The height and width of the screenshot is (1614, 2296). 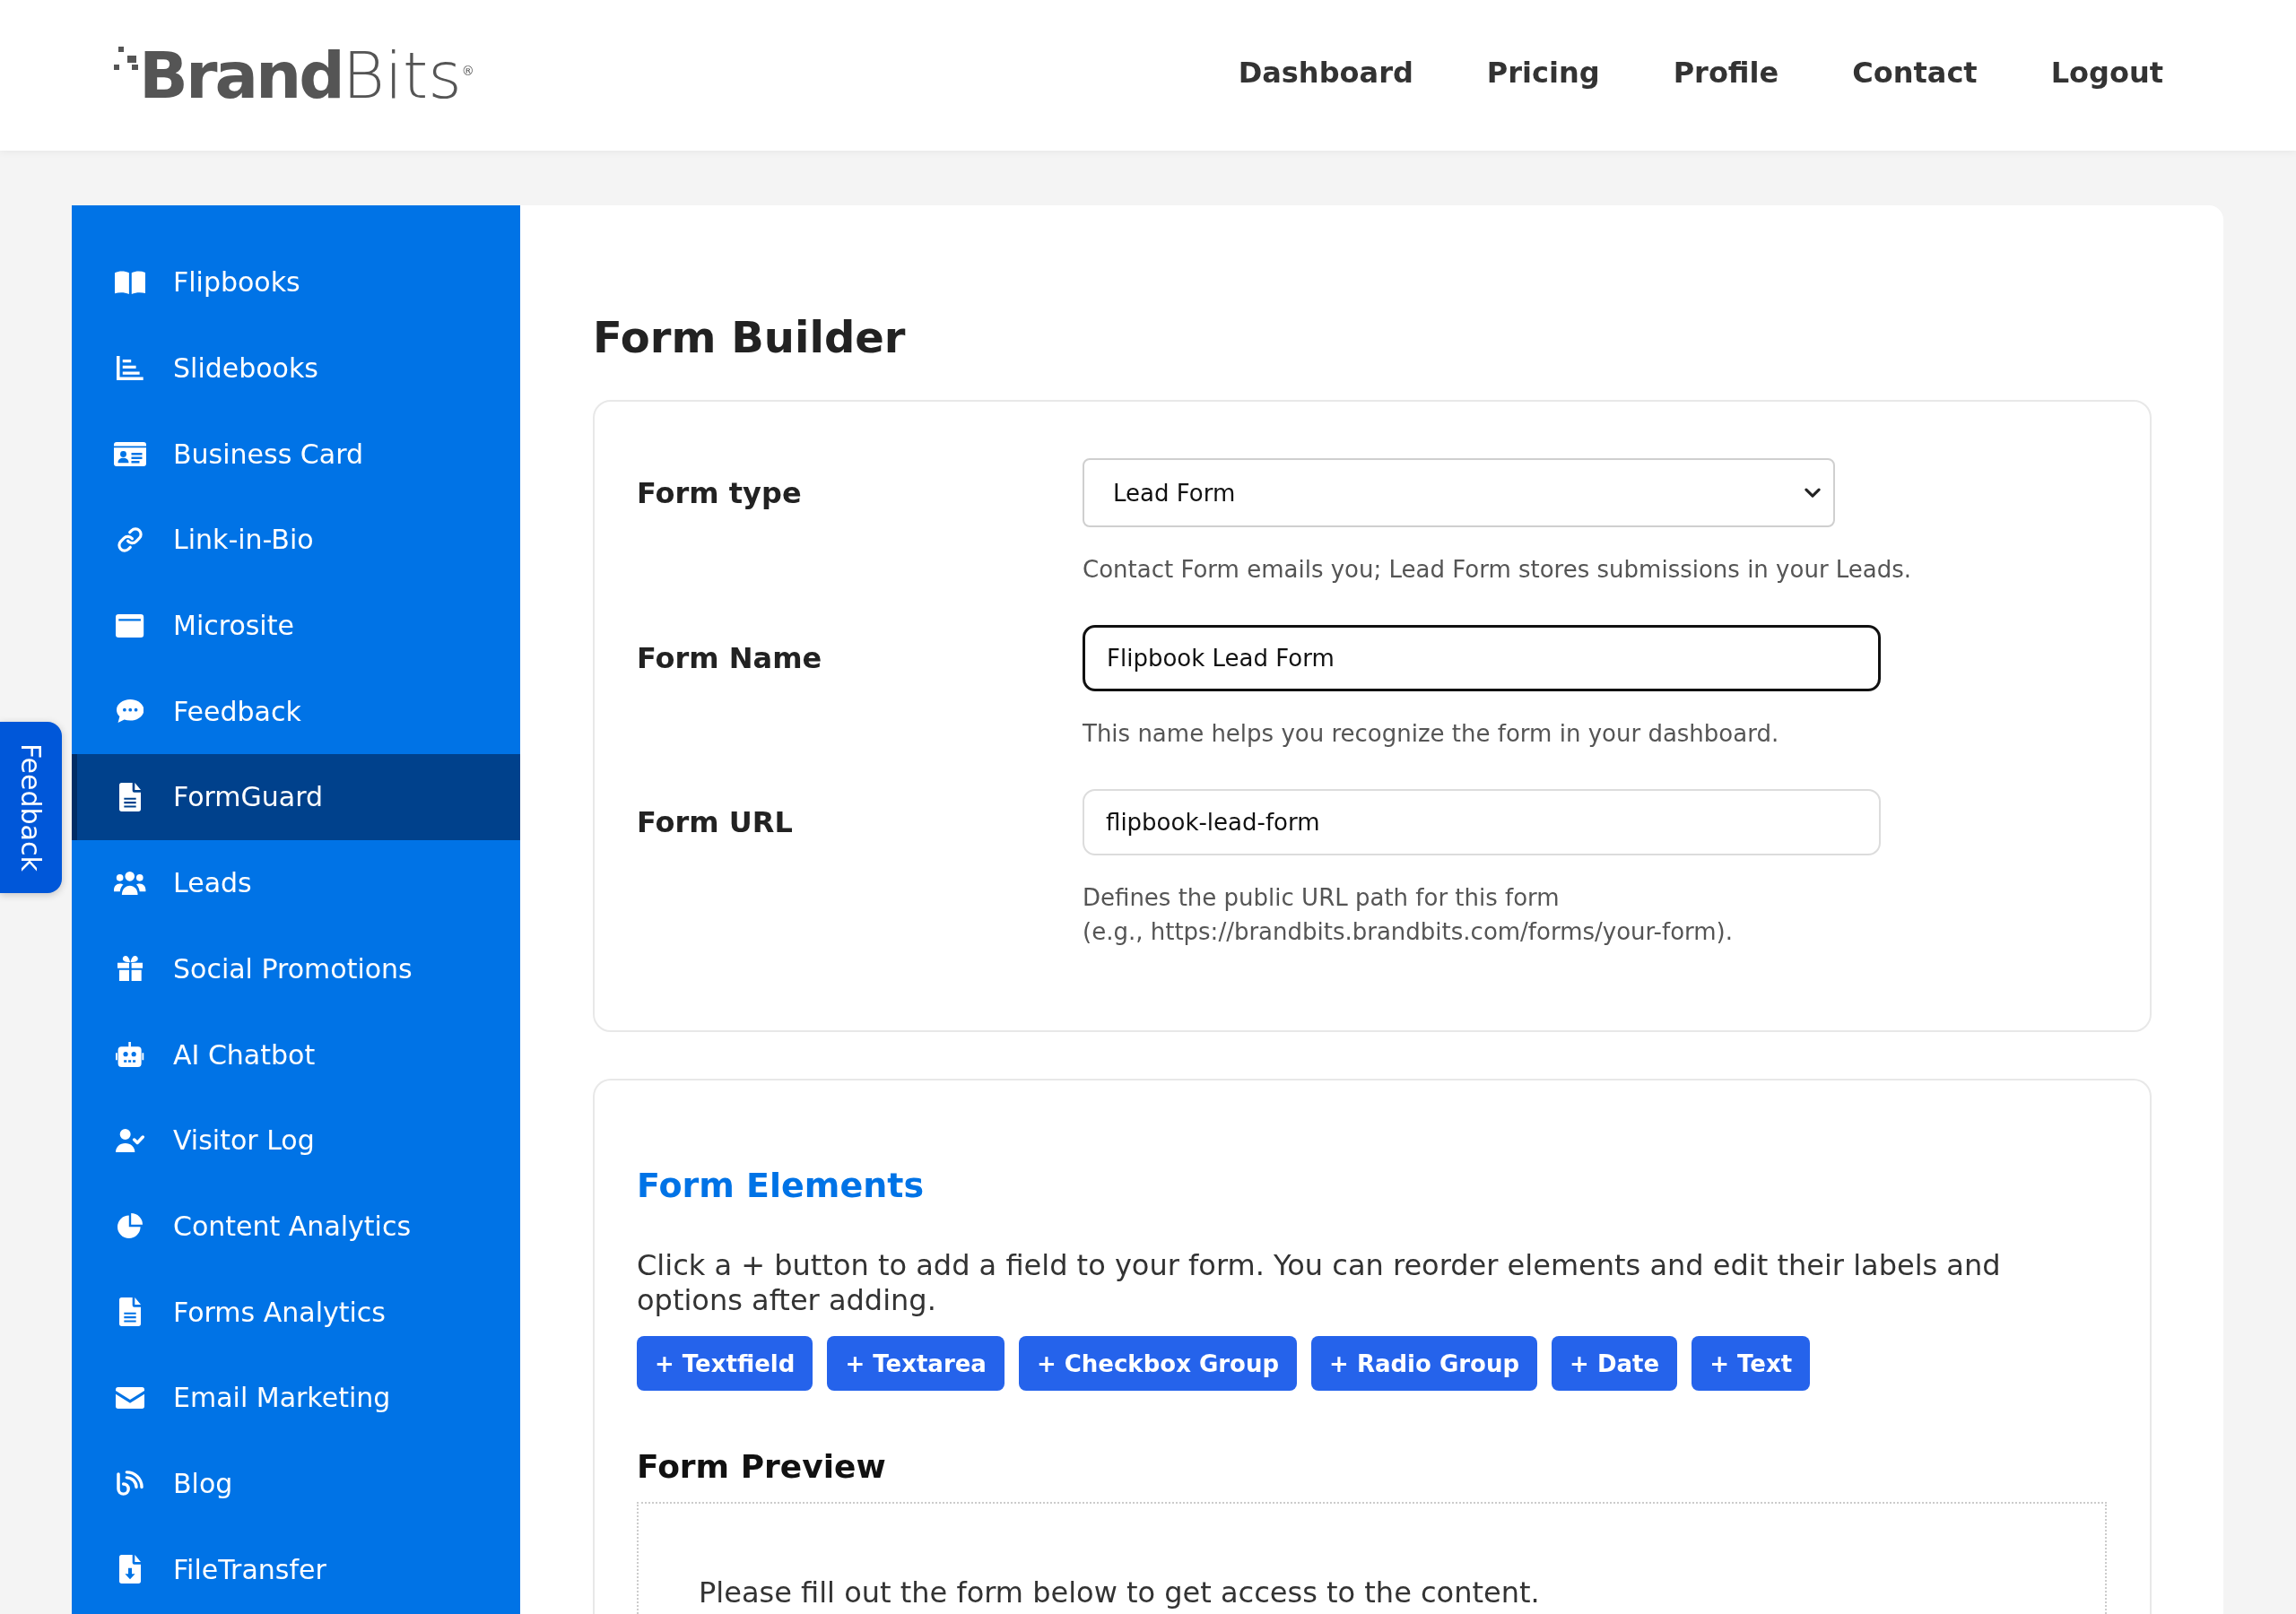 I want to click on blog-feed-icon, so click(x=130, y=1484).